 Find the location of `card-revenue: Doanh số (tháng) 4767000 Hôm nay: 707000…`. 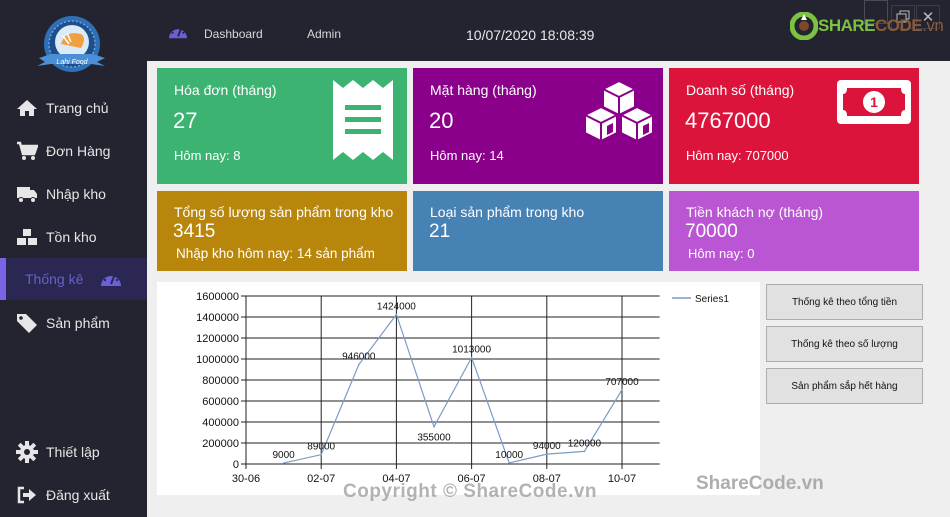

card-revenue: Doanh số (tháng) 4767000 Hôm nay: 707000… is located at coordinates (794, 126).